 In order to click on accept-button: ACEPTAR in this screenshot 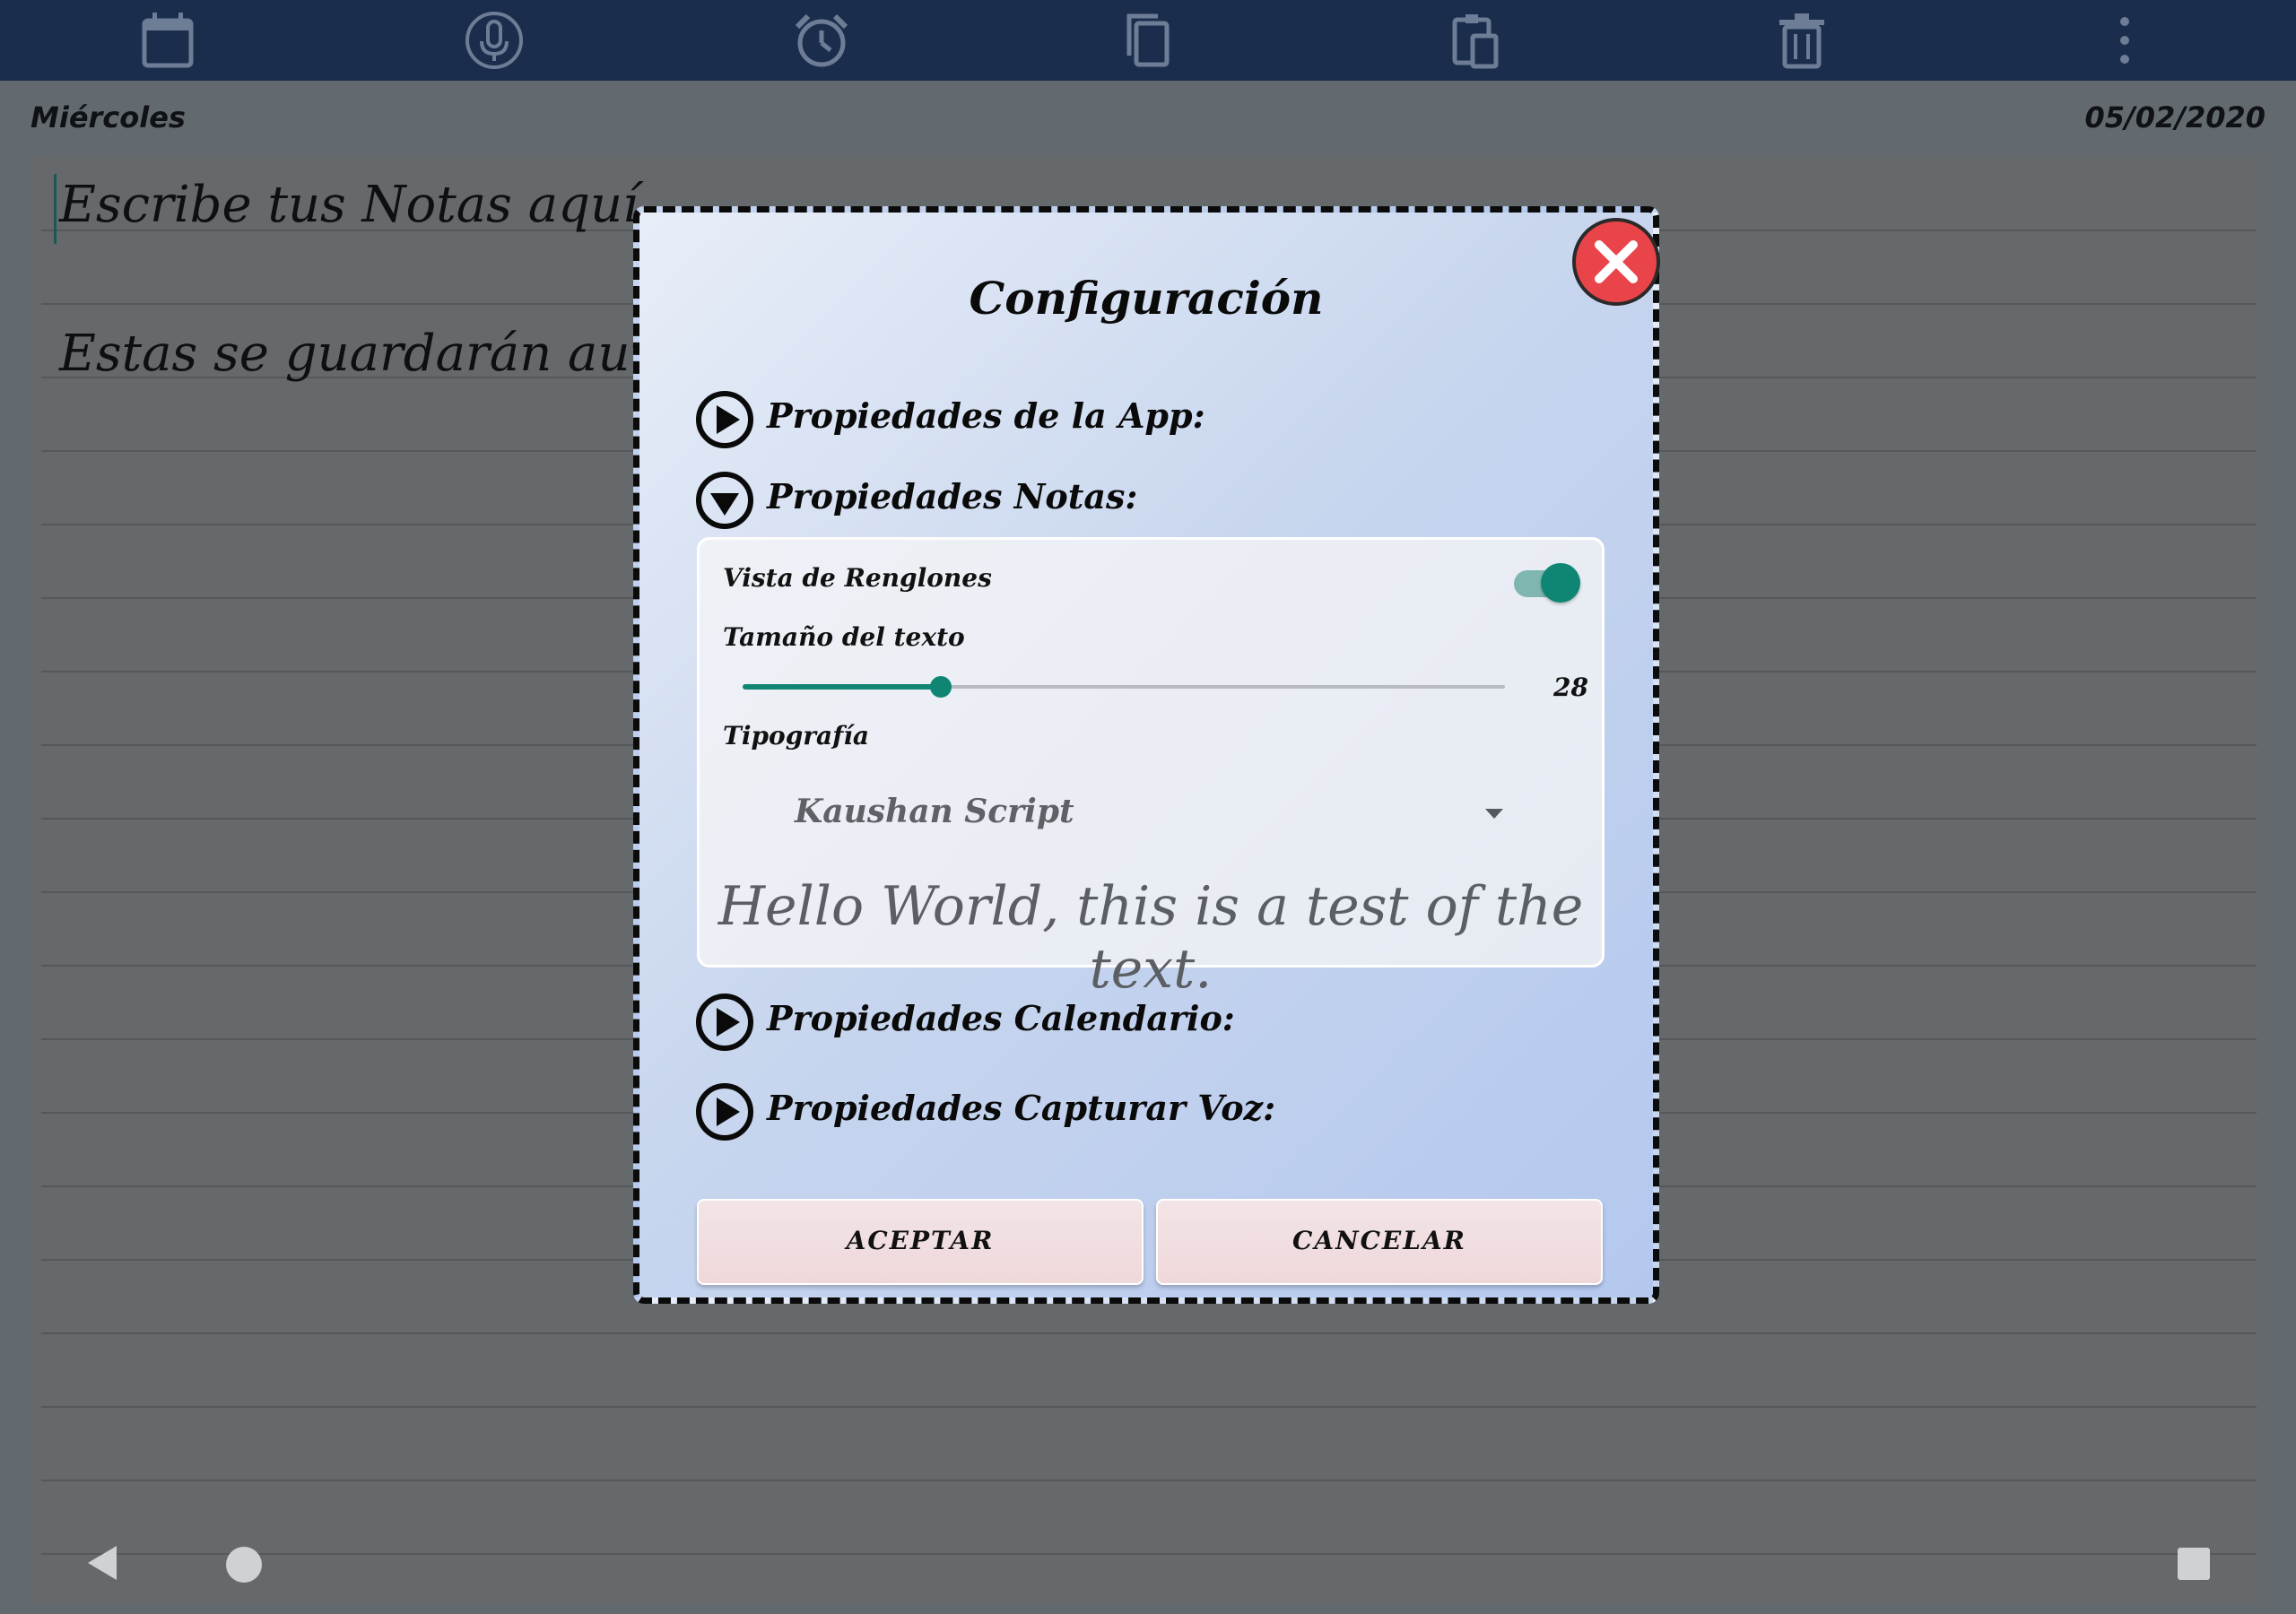, I will do `click(920, 1242)`.